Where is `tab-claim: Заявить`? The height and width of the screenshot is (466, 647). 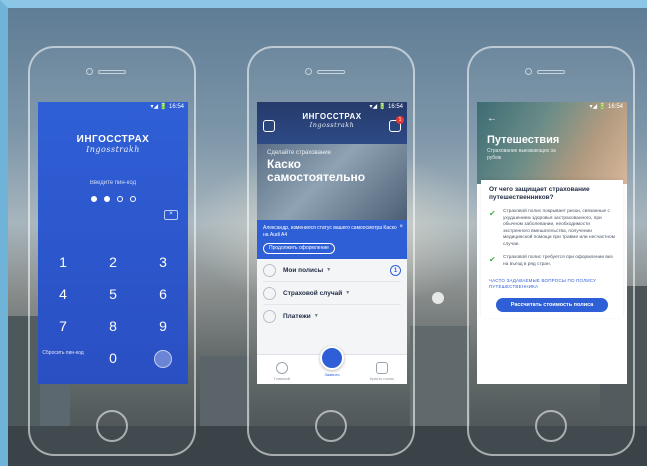
tab-claim: Заявить is located at coordinates (332, 361).